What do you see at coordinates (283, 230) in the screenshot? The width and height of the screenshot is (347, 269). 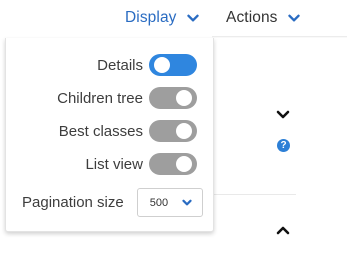 I see `chevron-up-icon` at bounding box center [283, 230].